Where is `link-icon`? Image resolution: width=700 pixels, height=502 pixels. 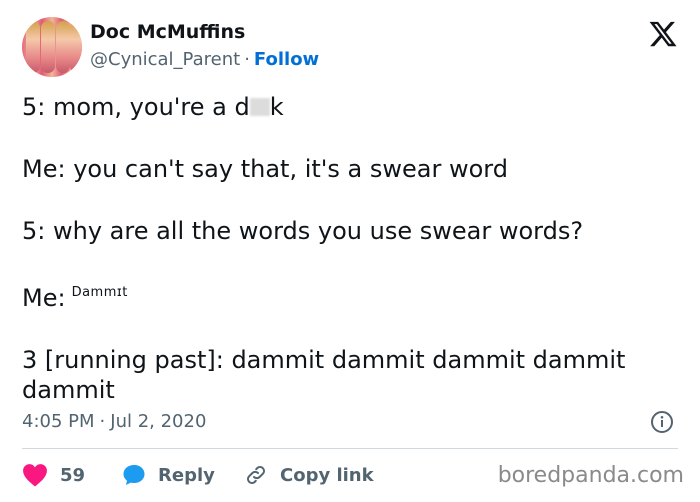
link-icon is located at coordinates (256, 475).